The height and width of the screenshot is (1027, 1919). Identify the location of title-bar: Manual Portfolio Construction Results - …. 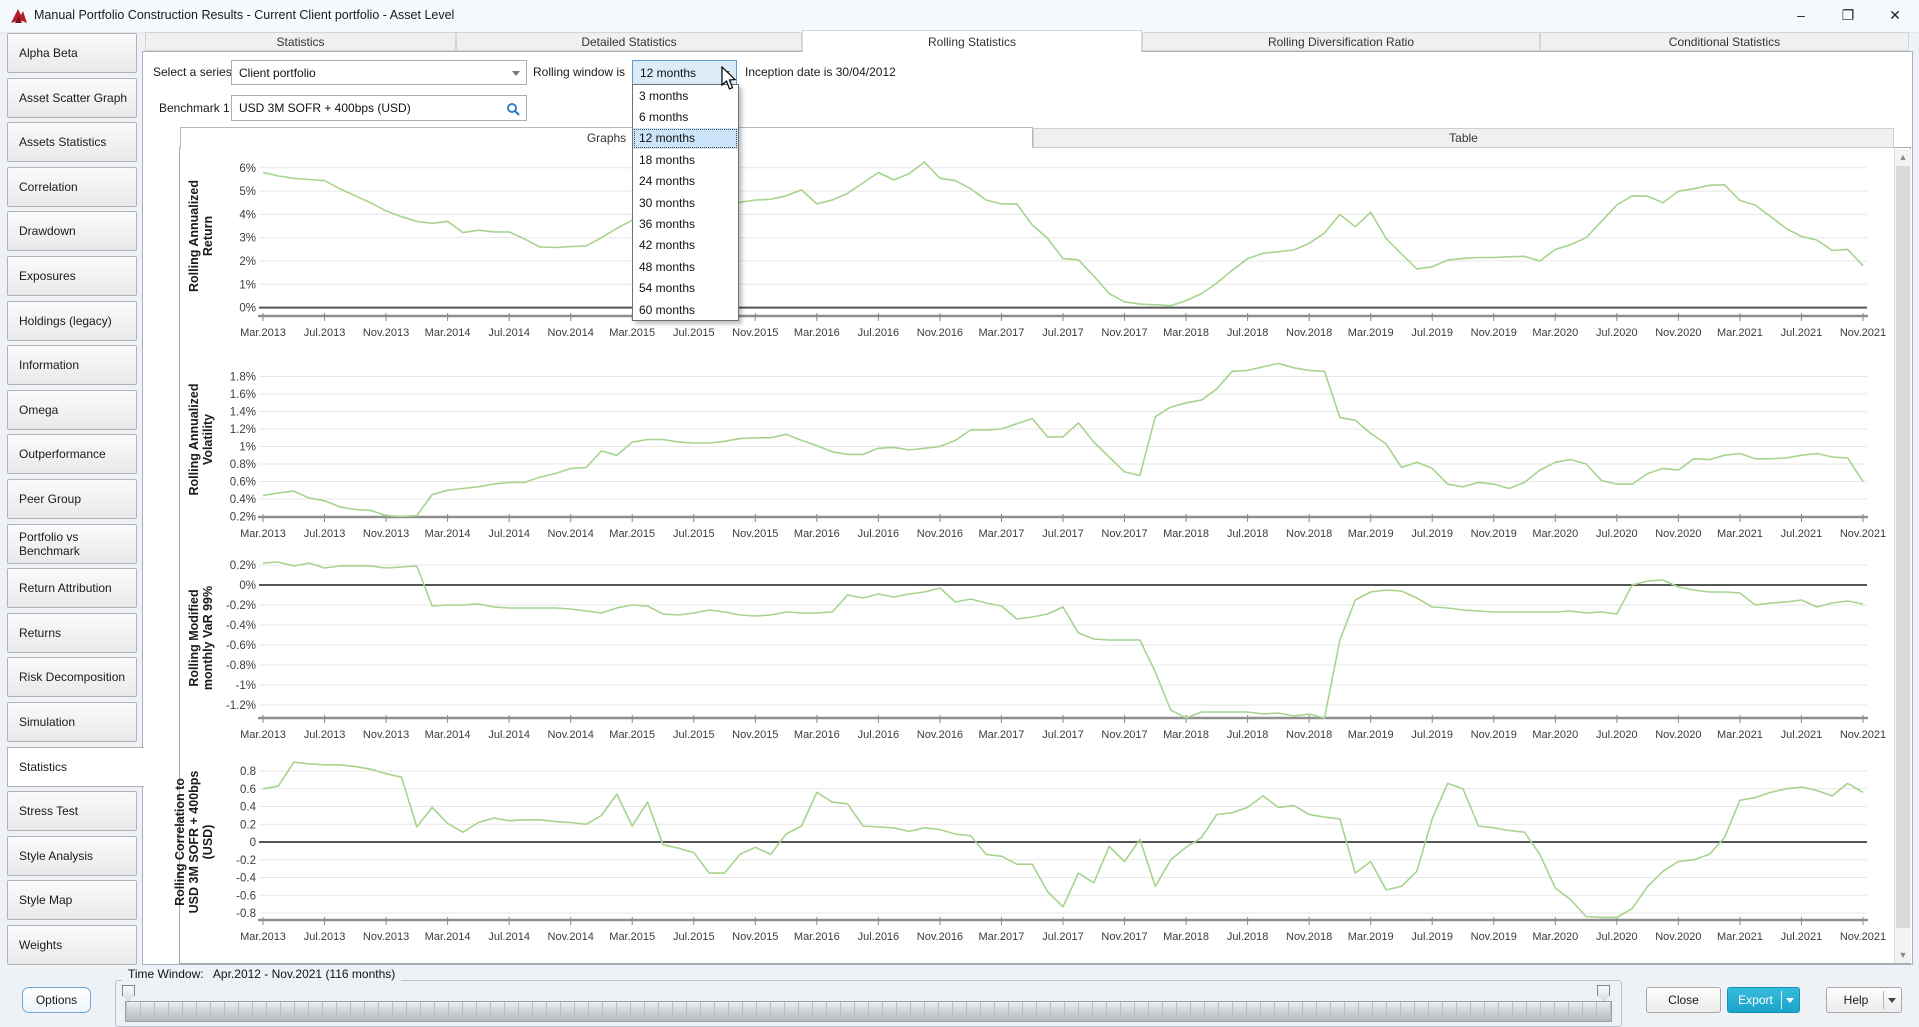
(959, 16).